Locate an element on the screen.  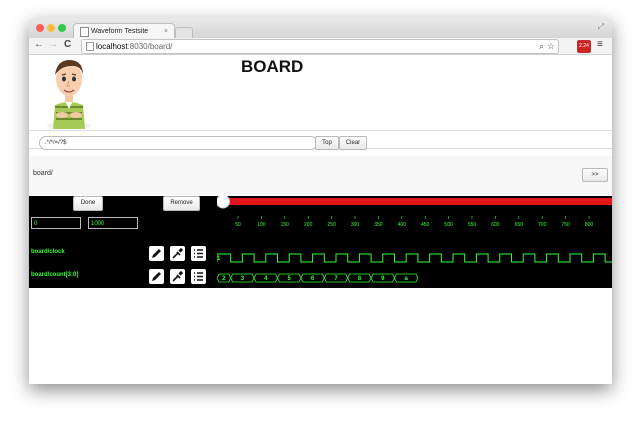
menu-icon: ≡ is located at coordinates (600, 44).